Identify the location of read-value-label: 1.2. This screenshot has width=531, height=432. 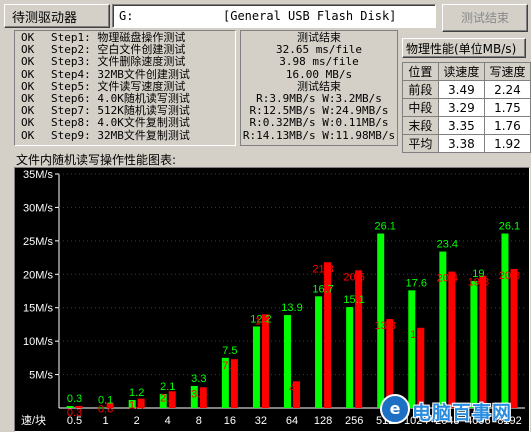
(136, 393).